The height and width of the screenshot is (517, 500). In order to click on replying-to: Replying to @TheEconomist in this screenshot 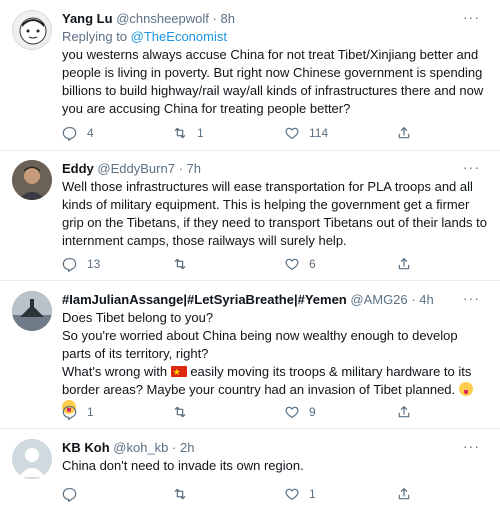, I will do `click(276, 37)`.